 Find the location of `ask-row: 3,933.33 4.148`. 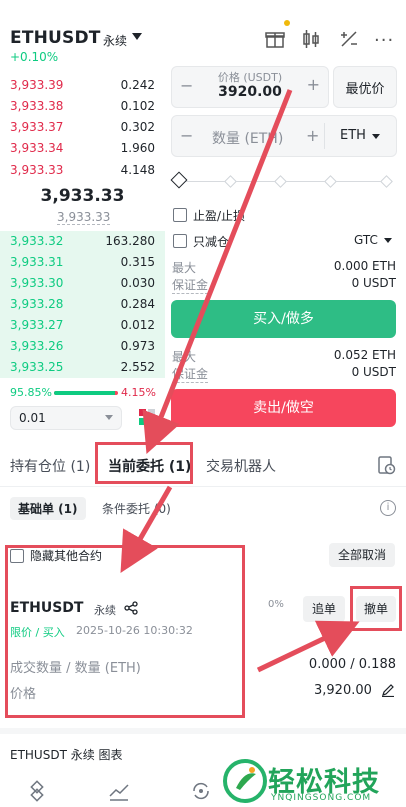

ask-row: 3,933.33 4.148 is located at coordinates (82, 170).